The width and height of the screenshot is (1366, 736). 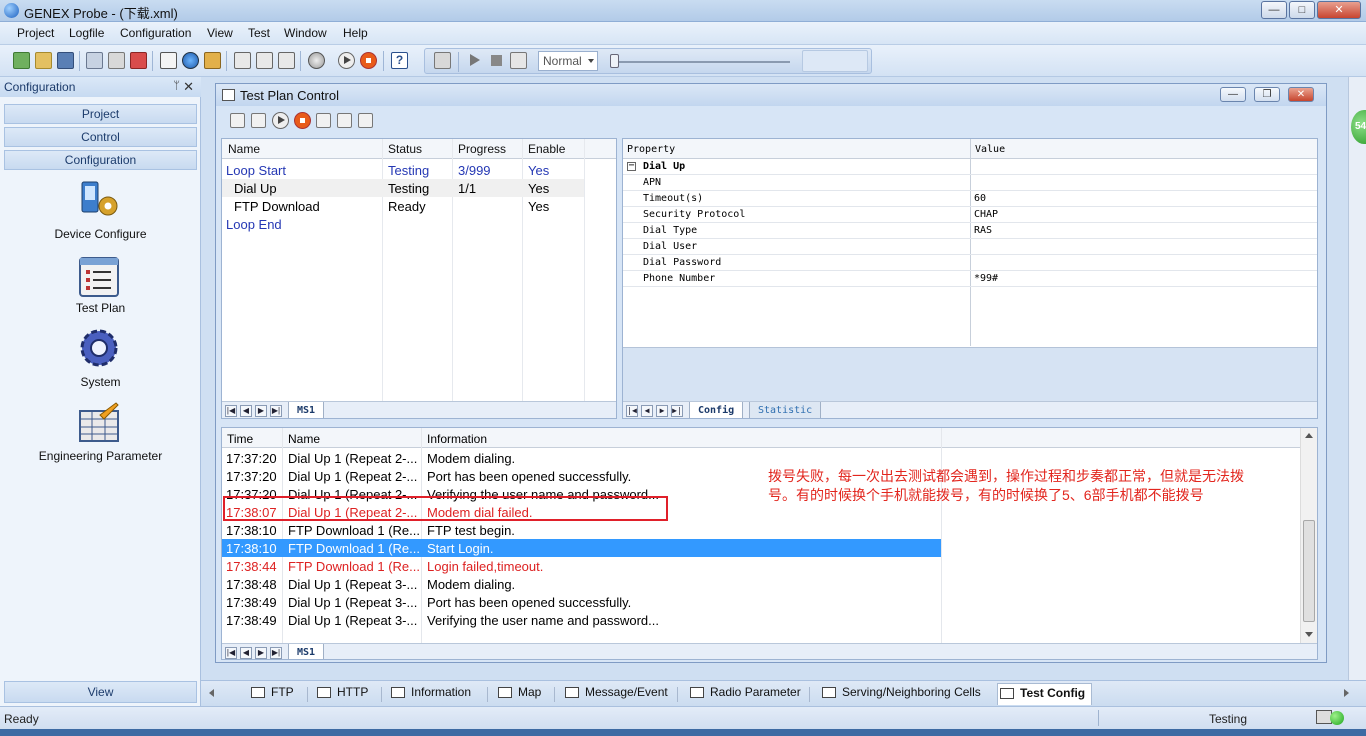 What do you see at coordinates (323, 120) in the screenshot?
I see `move-up-icon` at bounding box center [323, 120].